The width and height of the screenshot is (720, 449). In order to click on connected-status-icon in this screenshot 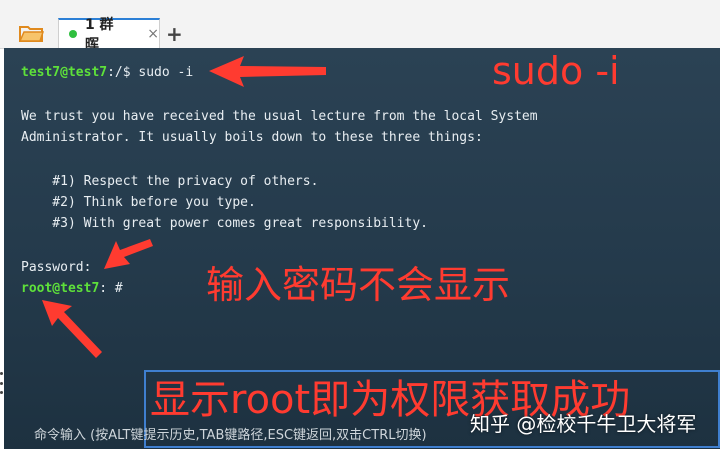, I will do `click(73, 34)`.